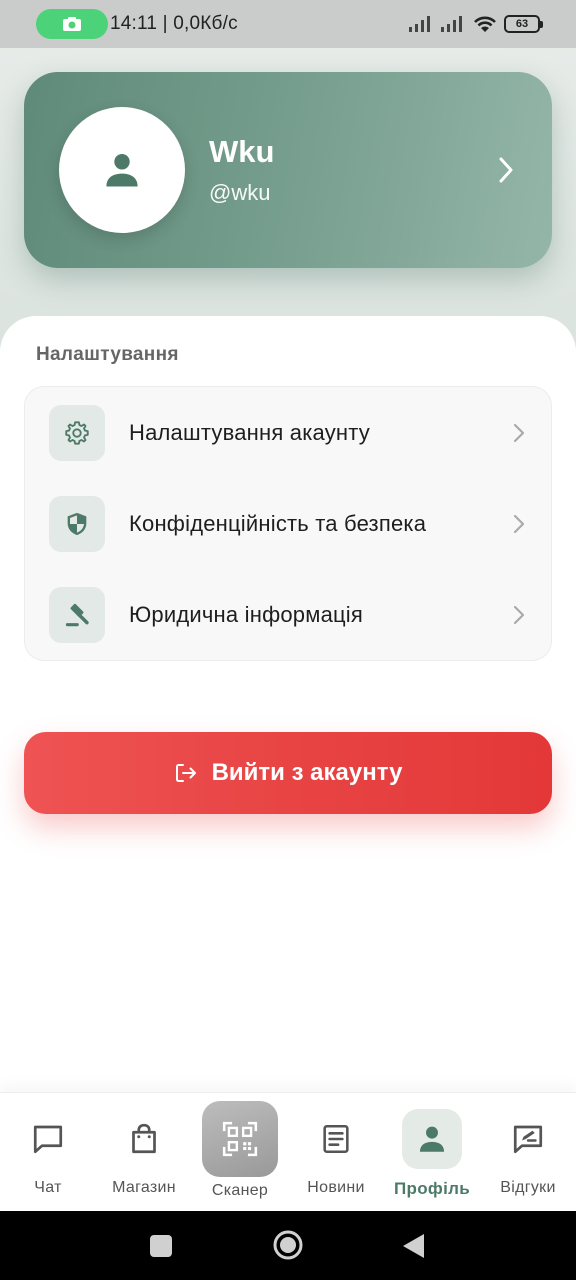 The height and width of the screenshot is (1280, 576). What do you see at coordinates (288, 170) in the screenshot?
I see `profile-card: Wku @wku` at bounding box center [288, 170].